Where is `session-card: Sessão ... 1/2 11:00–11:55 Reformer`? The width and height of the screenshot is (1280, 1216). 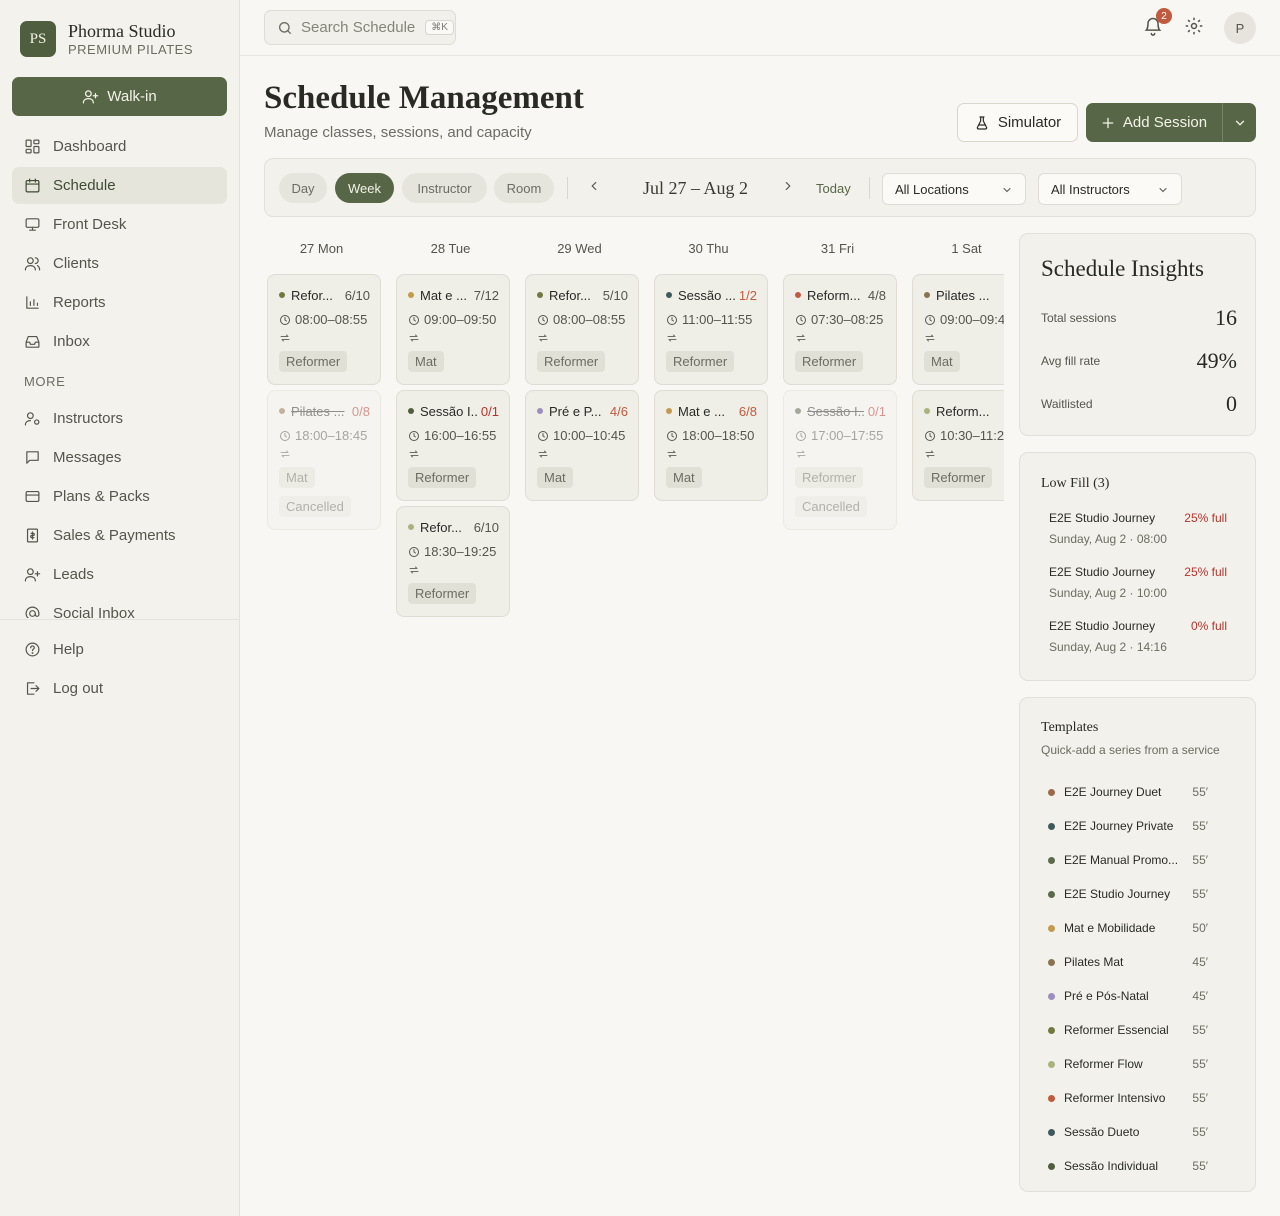 session-card: Sessão ... 1/2 11:00–11:55 Reformer is located at coordinates (711, 329).